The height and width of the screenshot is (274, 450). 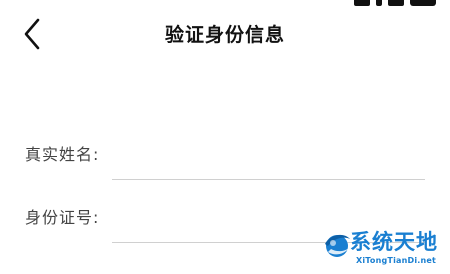 I want to click on status-icons, so click(x=395, y=3).